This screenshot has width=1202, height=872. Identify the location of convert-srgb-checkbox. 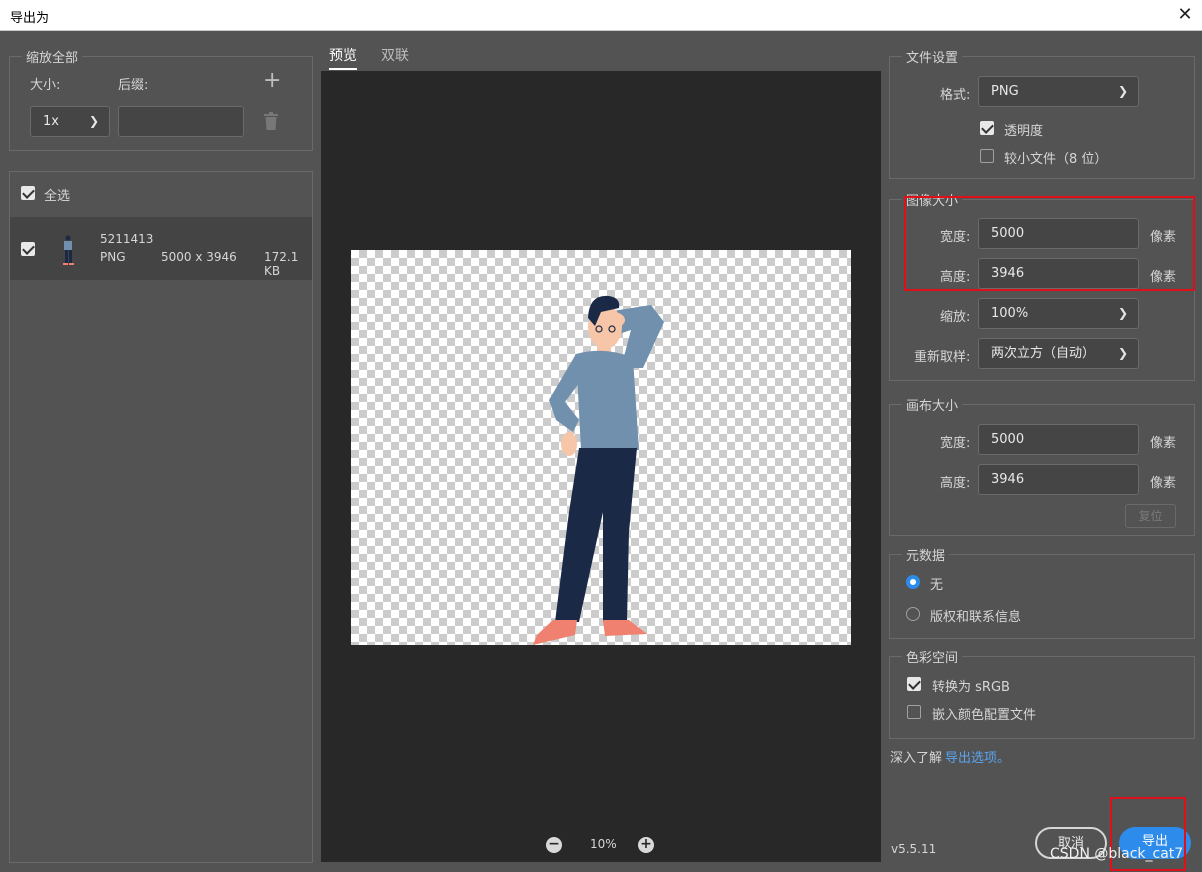
(914, 684).